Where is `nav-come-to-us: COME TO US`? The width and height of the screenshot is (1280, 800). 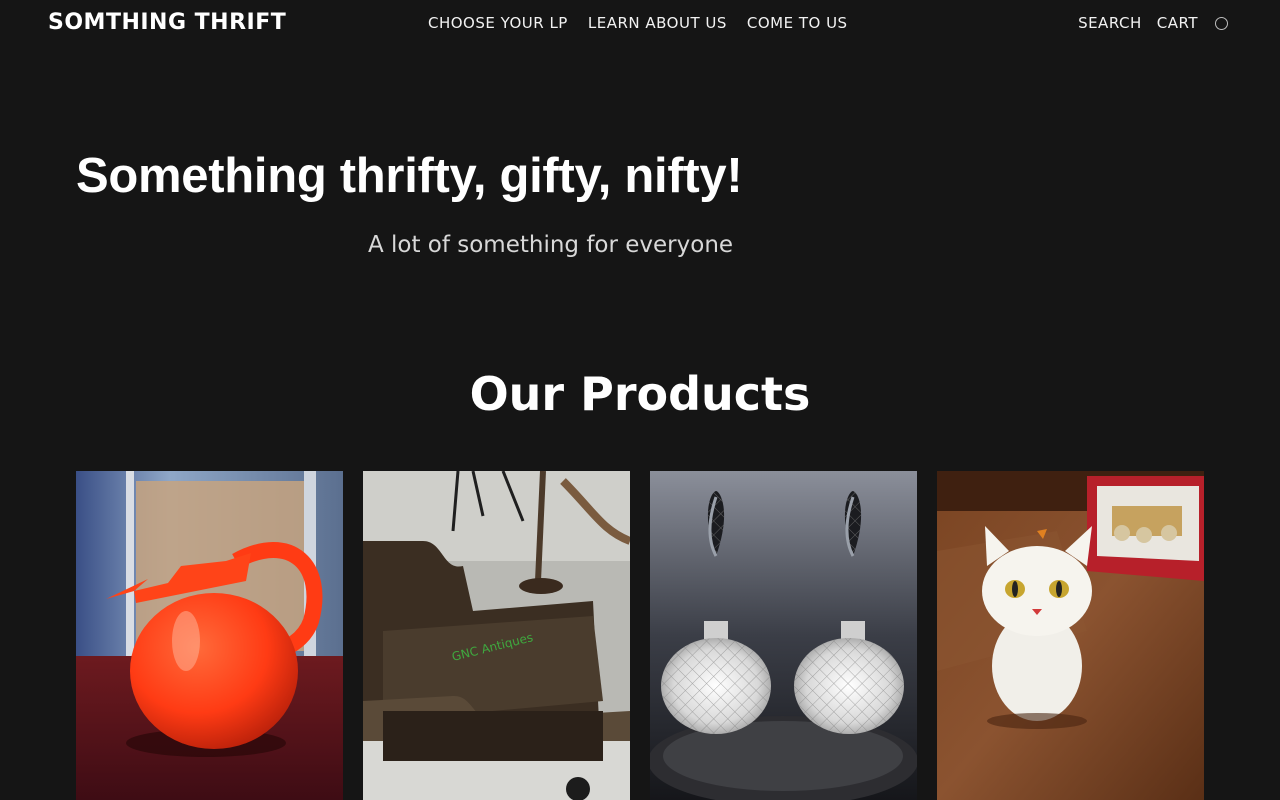
nav-come-to-us: COME TO US is located at coordinates (797, 23).